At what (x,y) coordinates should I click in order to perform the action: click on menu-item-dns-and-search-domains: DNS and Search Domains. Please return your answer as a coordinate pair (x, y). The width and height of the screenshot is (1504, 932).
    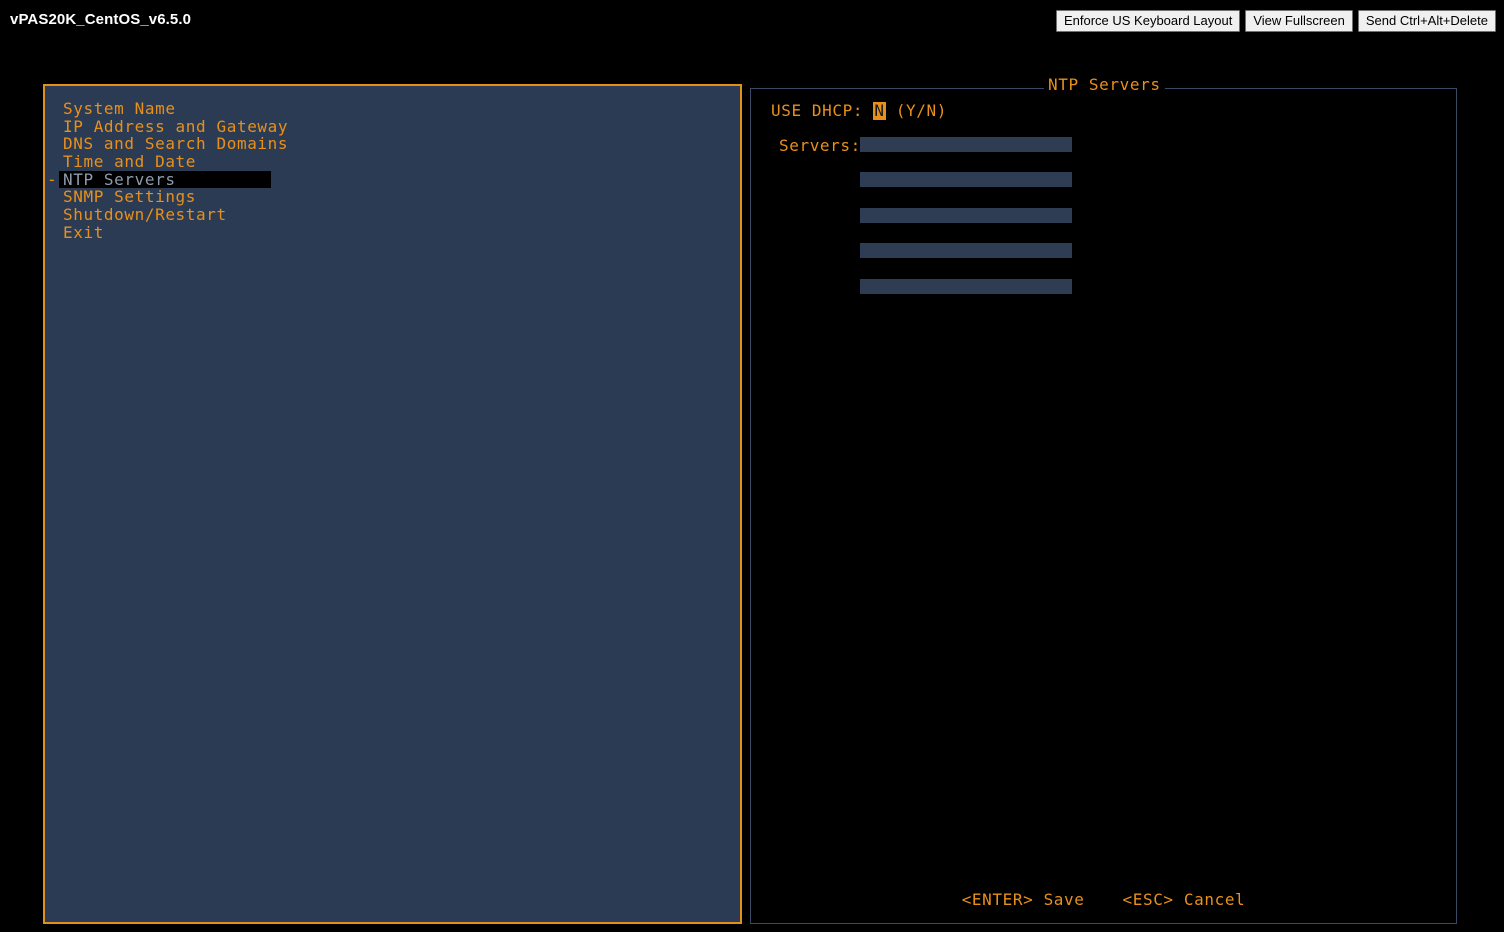
    Looking at the image, I should click on (173, 144).